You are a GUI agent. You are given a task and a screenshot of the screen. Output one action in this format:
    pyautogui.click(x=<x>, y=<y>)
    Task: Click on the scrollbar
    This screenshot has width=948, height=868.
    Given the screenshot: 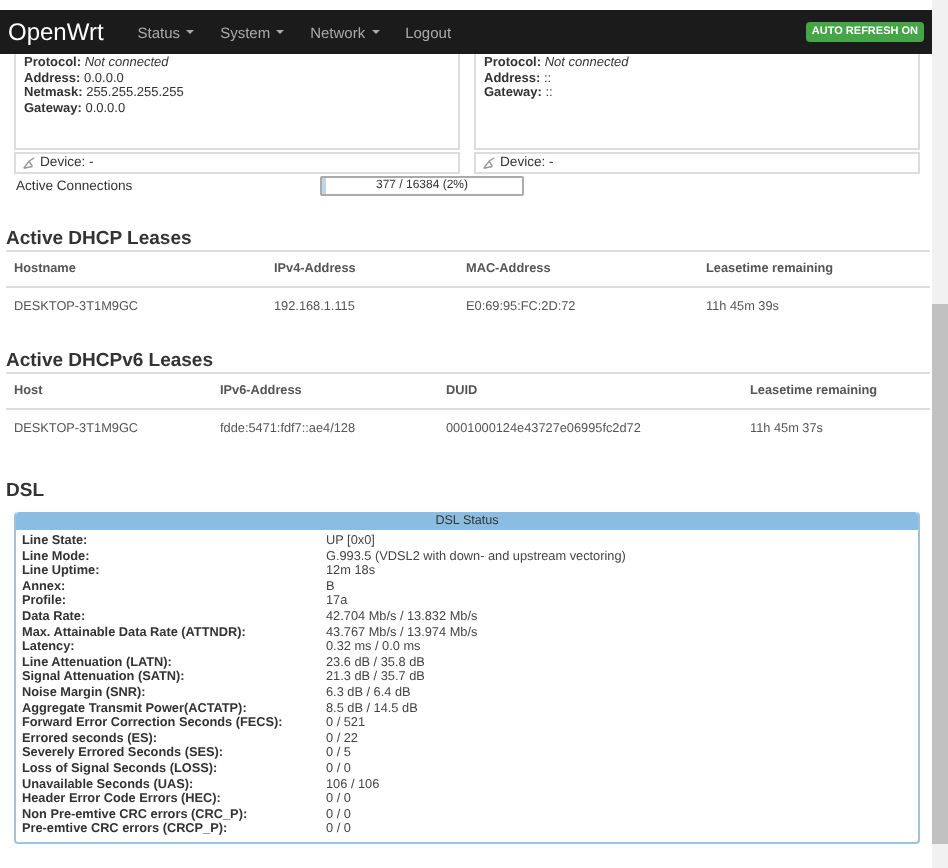 What is the action you would take?
    pyautogui.click(x=940, y=434)
    